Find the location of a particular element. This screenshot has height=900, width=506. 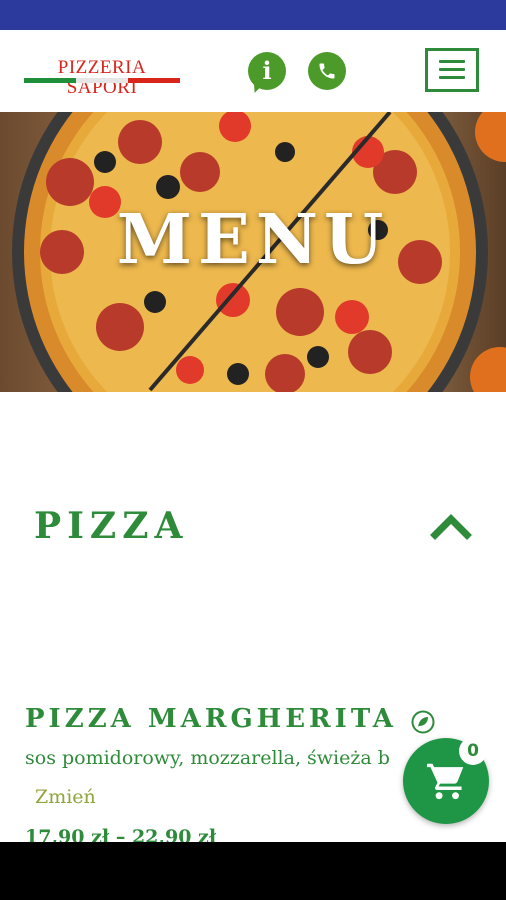

logo: PIZZERIA SAPORI is located at coordinates (102, 78).